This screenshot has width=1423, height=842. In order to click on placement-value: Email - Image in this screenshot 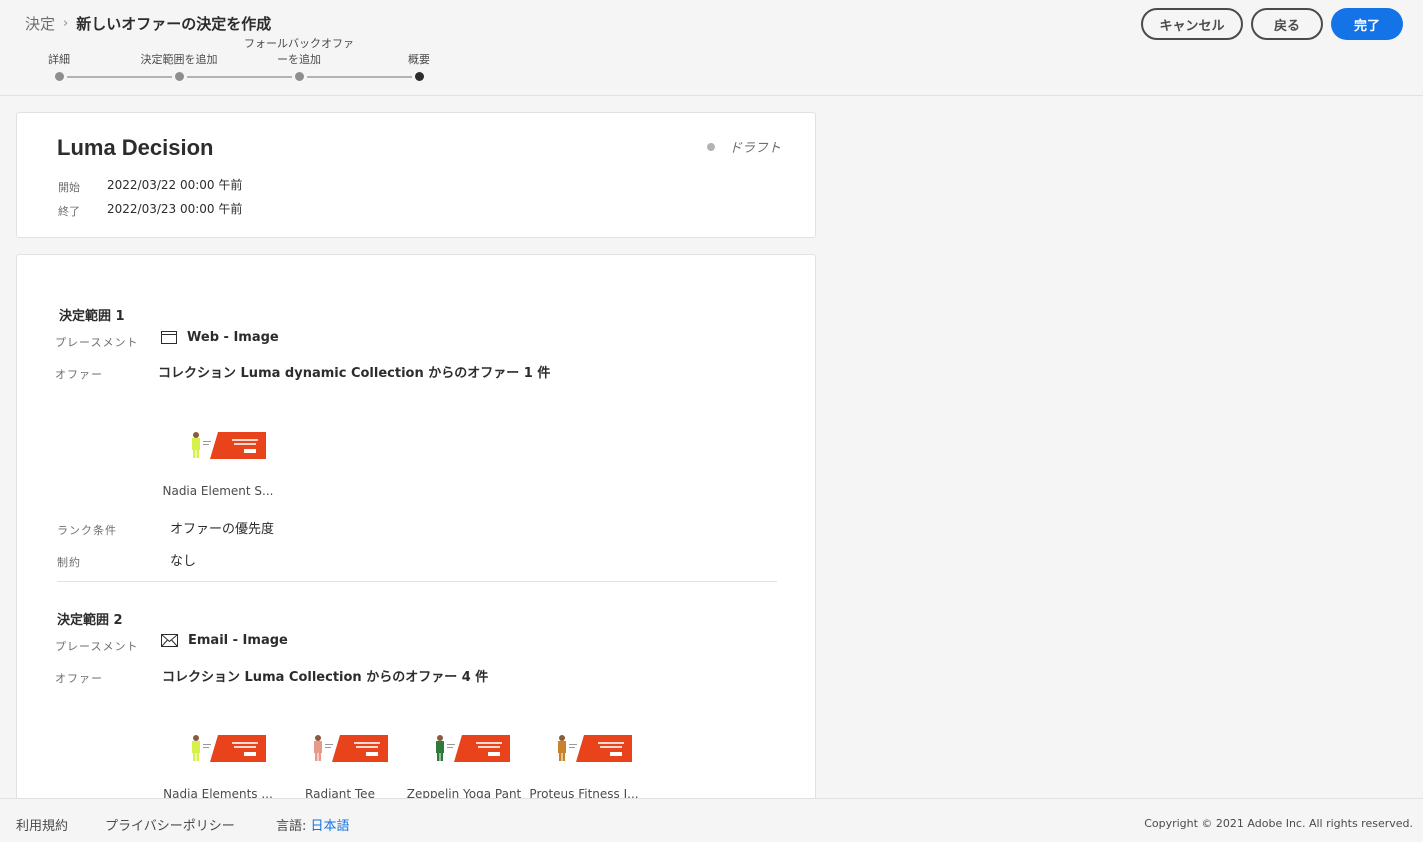, I will do `click(224, 640)`.